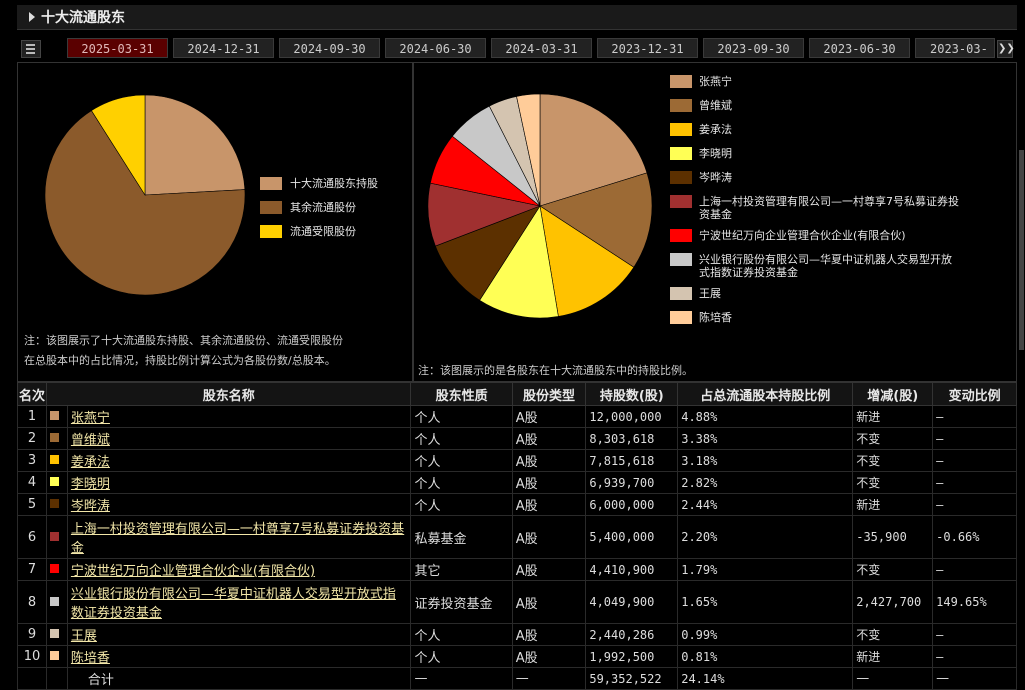 Image resolution: width=1025 pixels, height=690 pixels. Describe the element at coordinates (329, 48) in the screenshot. I see `tab-date-2: 2024-09-30` at that location.